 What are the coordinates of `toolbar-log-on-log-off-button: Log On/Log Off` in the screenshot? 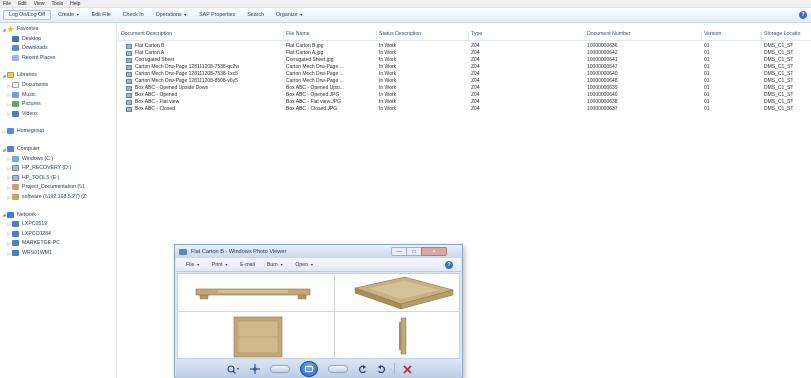 It's located at (27, 15).